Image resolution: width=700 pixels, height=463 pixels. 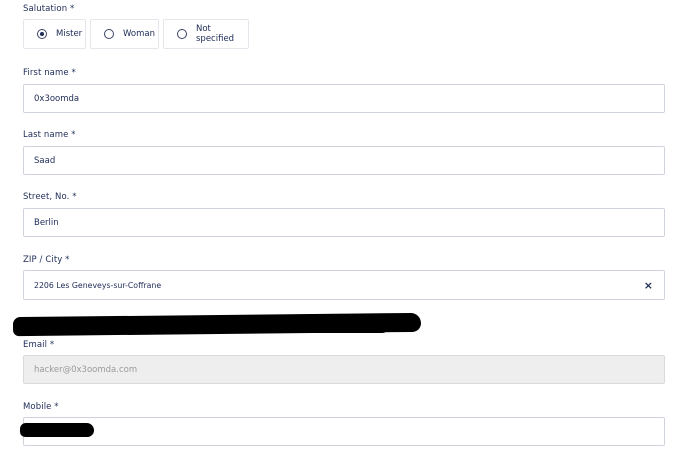 I want to click on salutation-option-label: Woman, so click(x=139, y=34).